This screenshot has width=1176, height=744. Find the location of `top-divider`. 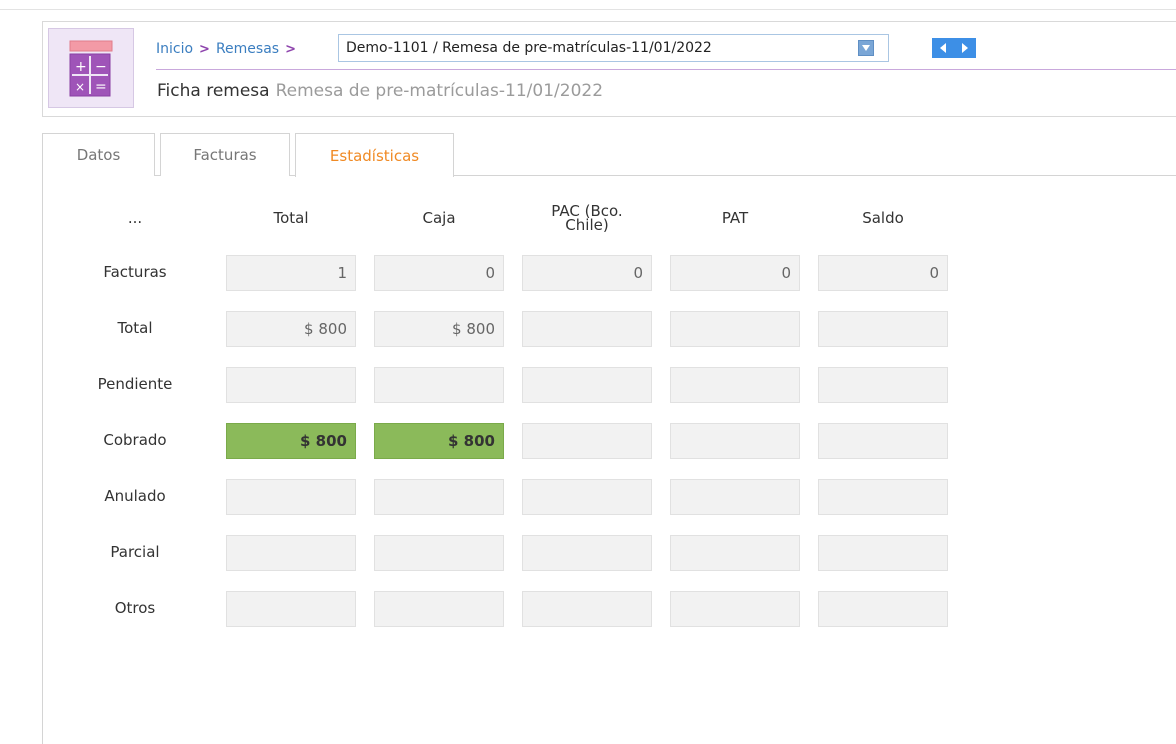

top-divider is located at coordinates (588, 9).